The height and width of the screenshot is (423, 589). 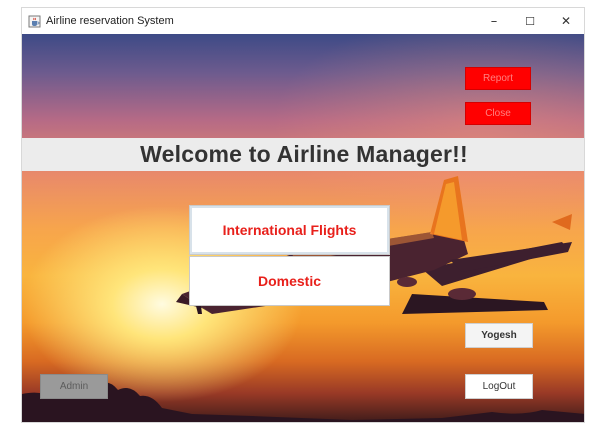 What do you see at coordinates (289, 281) in the screenshot?
I see `domestic-flights-button: Domestic` at bounding box center [289, 281].